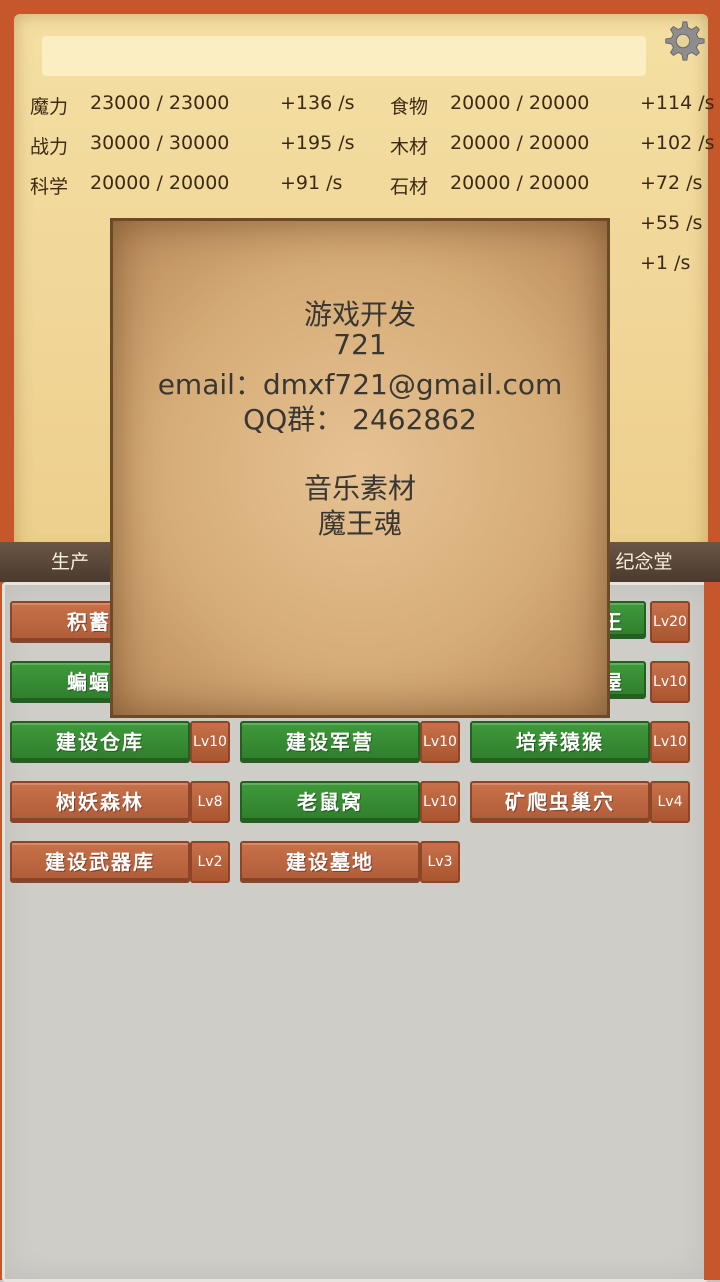 The width and height of the screenshot is (720, 1282). I want to click on resource-name: 战力, so click(49, 147).